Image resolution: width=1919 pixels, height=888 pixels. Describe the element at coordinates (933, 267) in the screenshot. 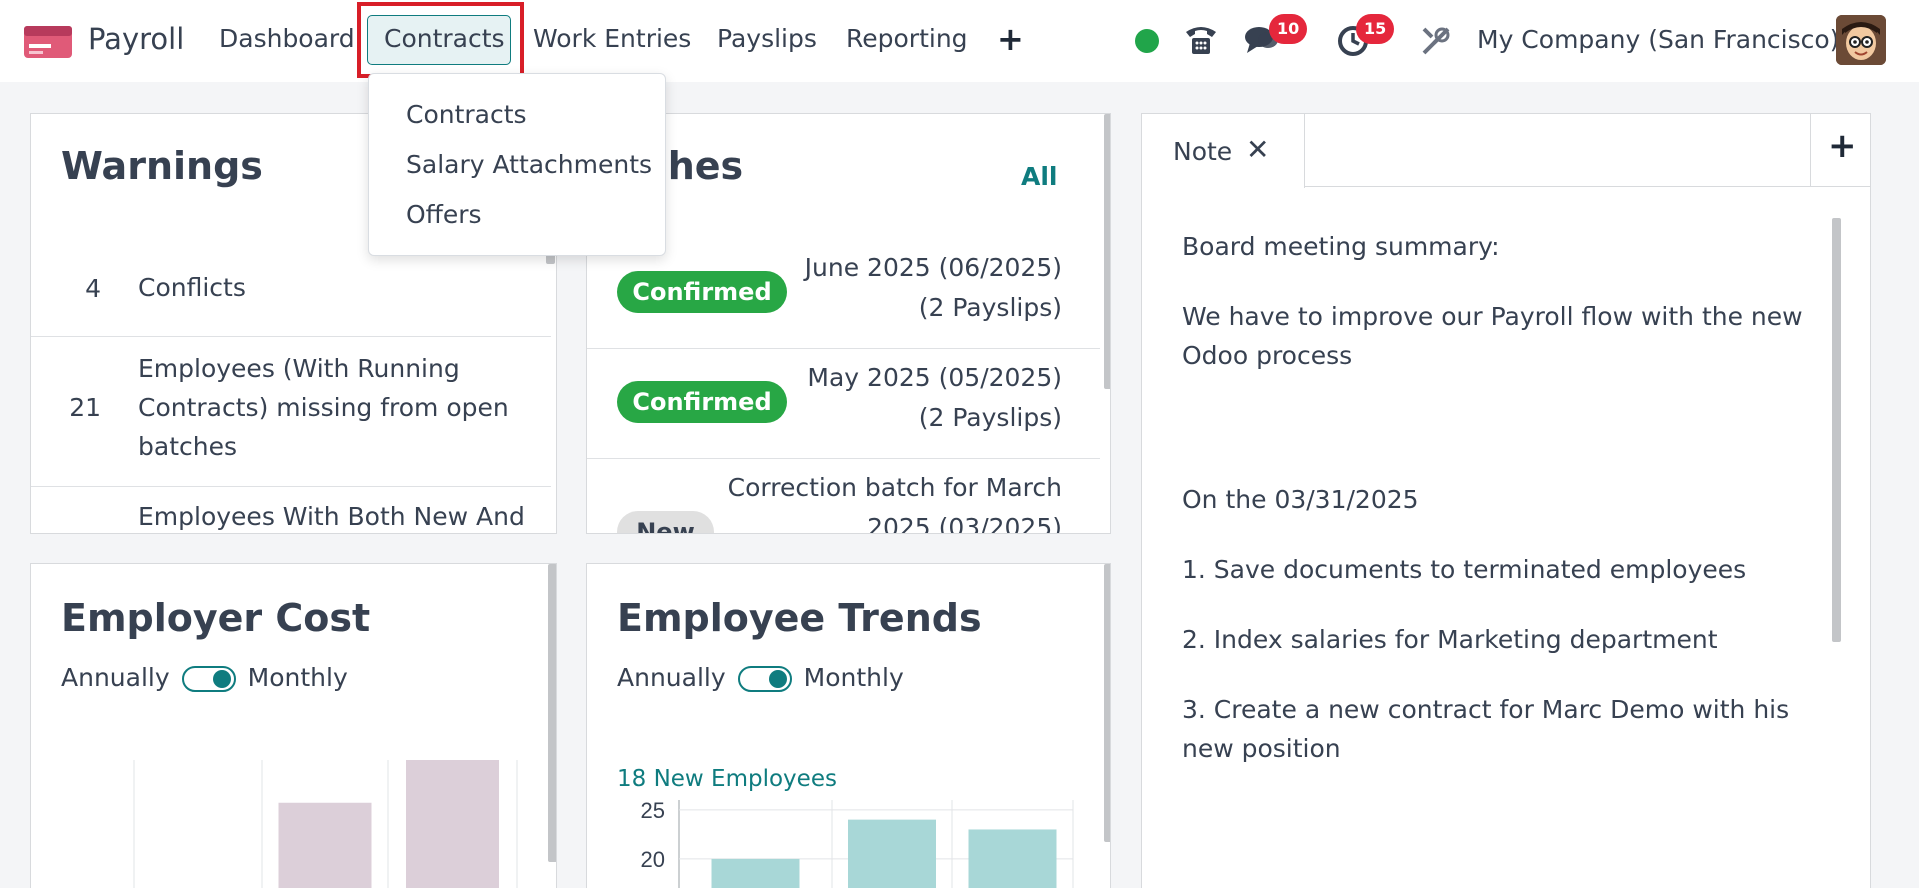

I see `batch-name: June 2025 (06/2025)` at that location.